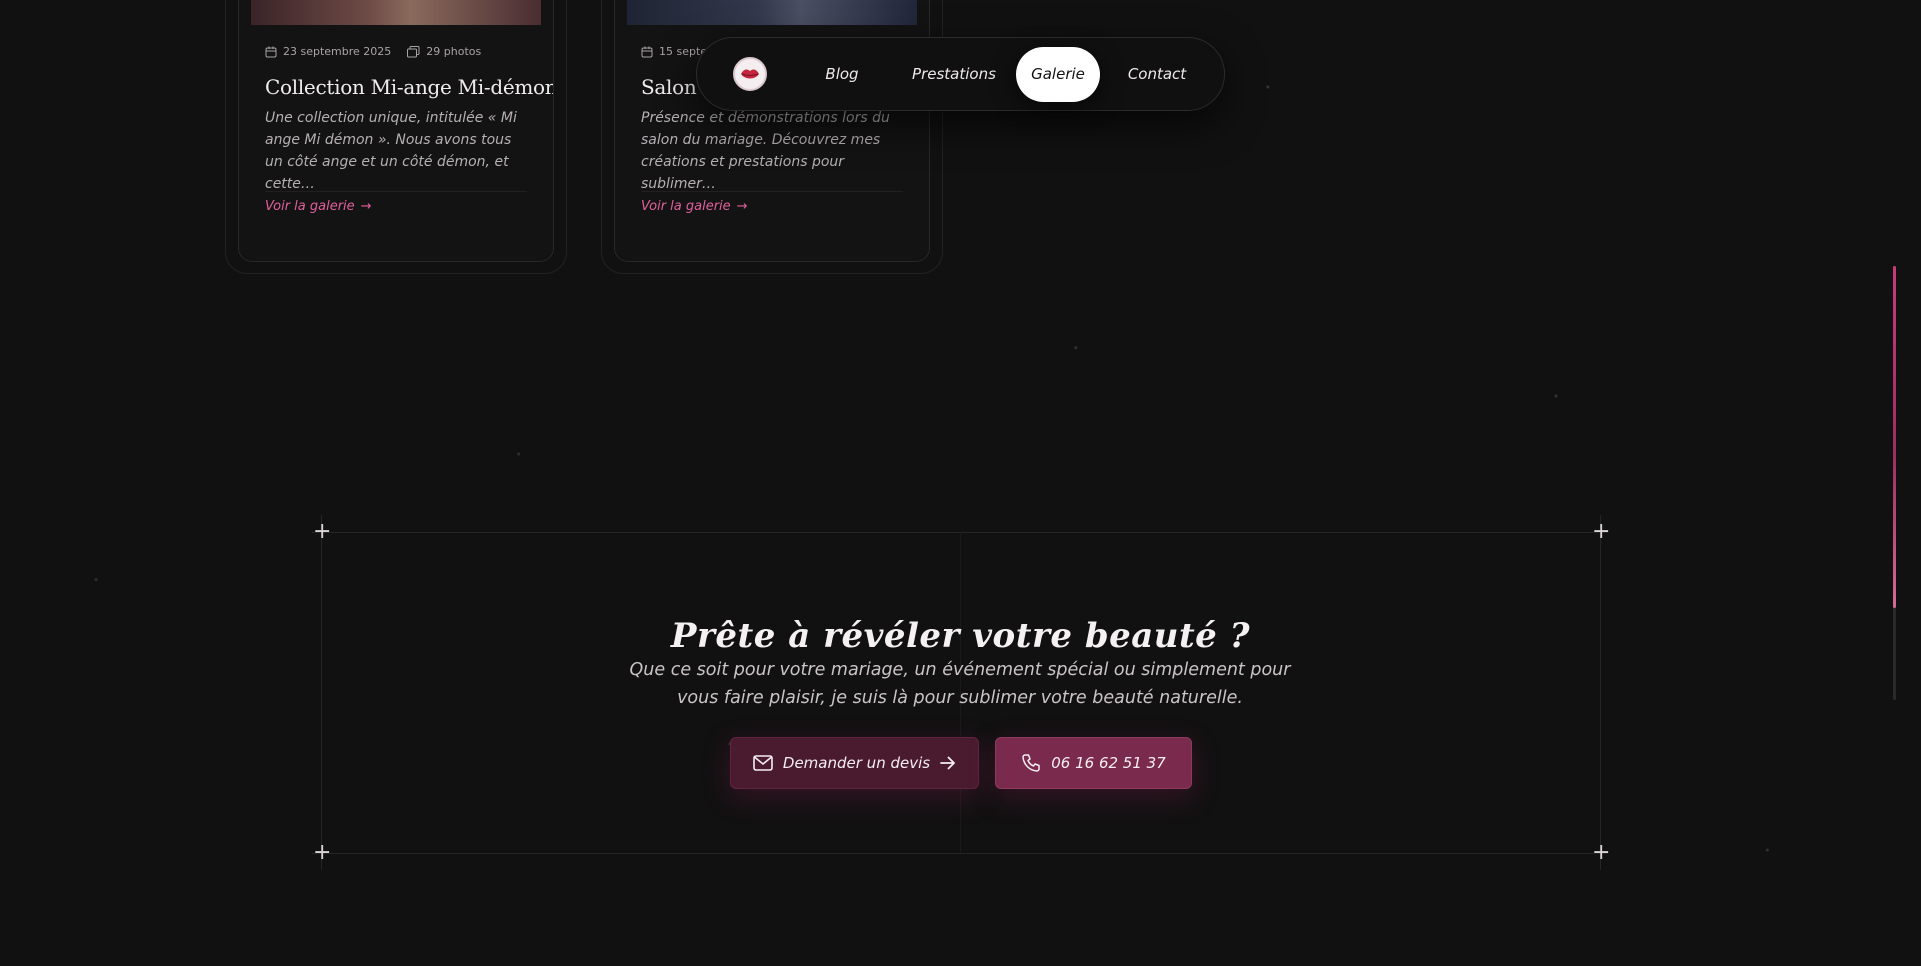 Image resolution: width=1921 pixels, height=966 pixels. What do you see at coordinates (763, 763) in the screenshot?
I see `mail-icon` at bounding box center [763, 763].